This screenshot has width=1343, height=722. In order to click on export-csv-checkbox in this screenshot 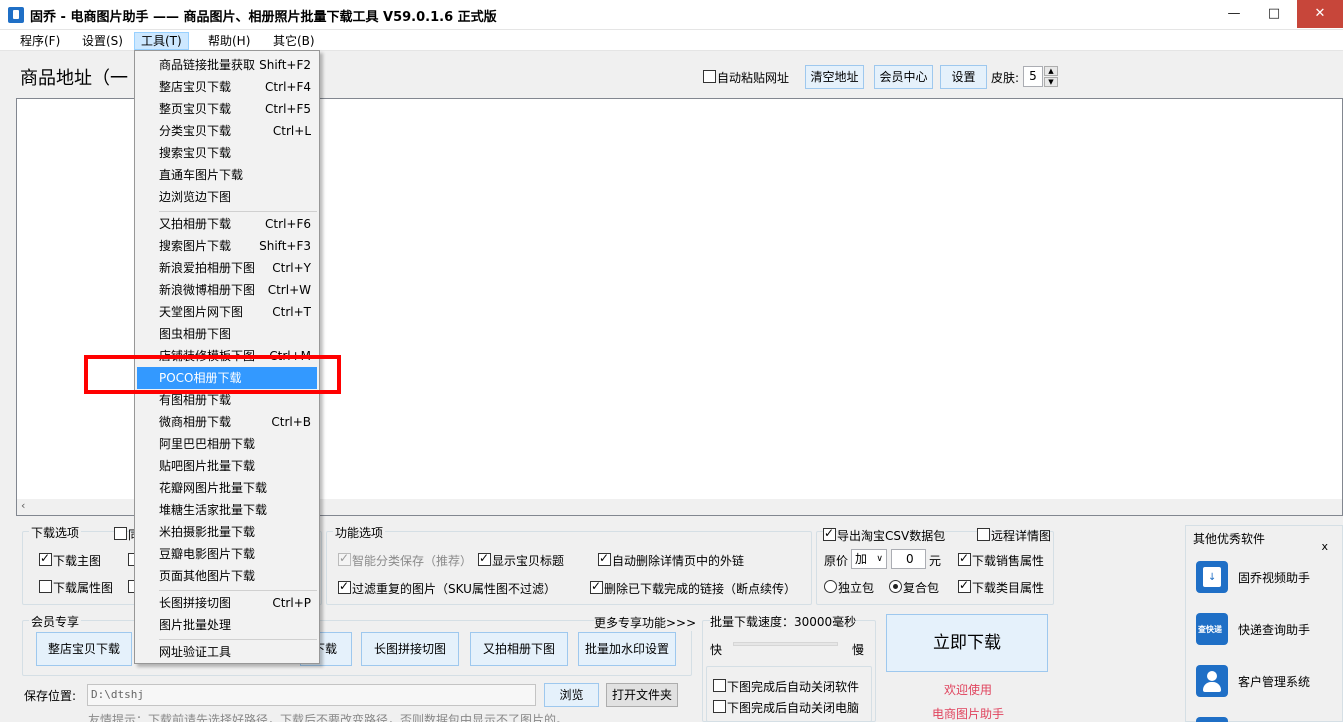, I will do `click(829, 533)`.